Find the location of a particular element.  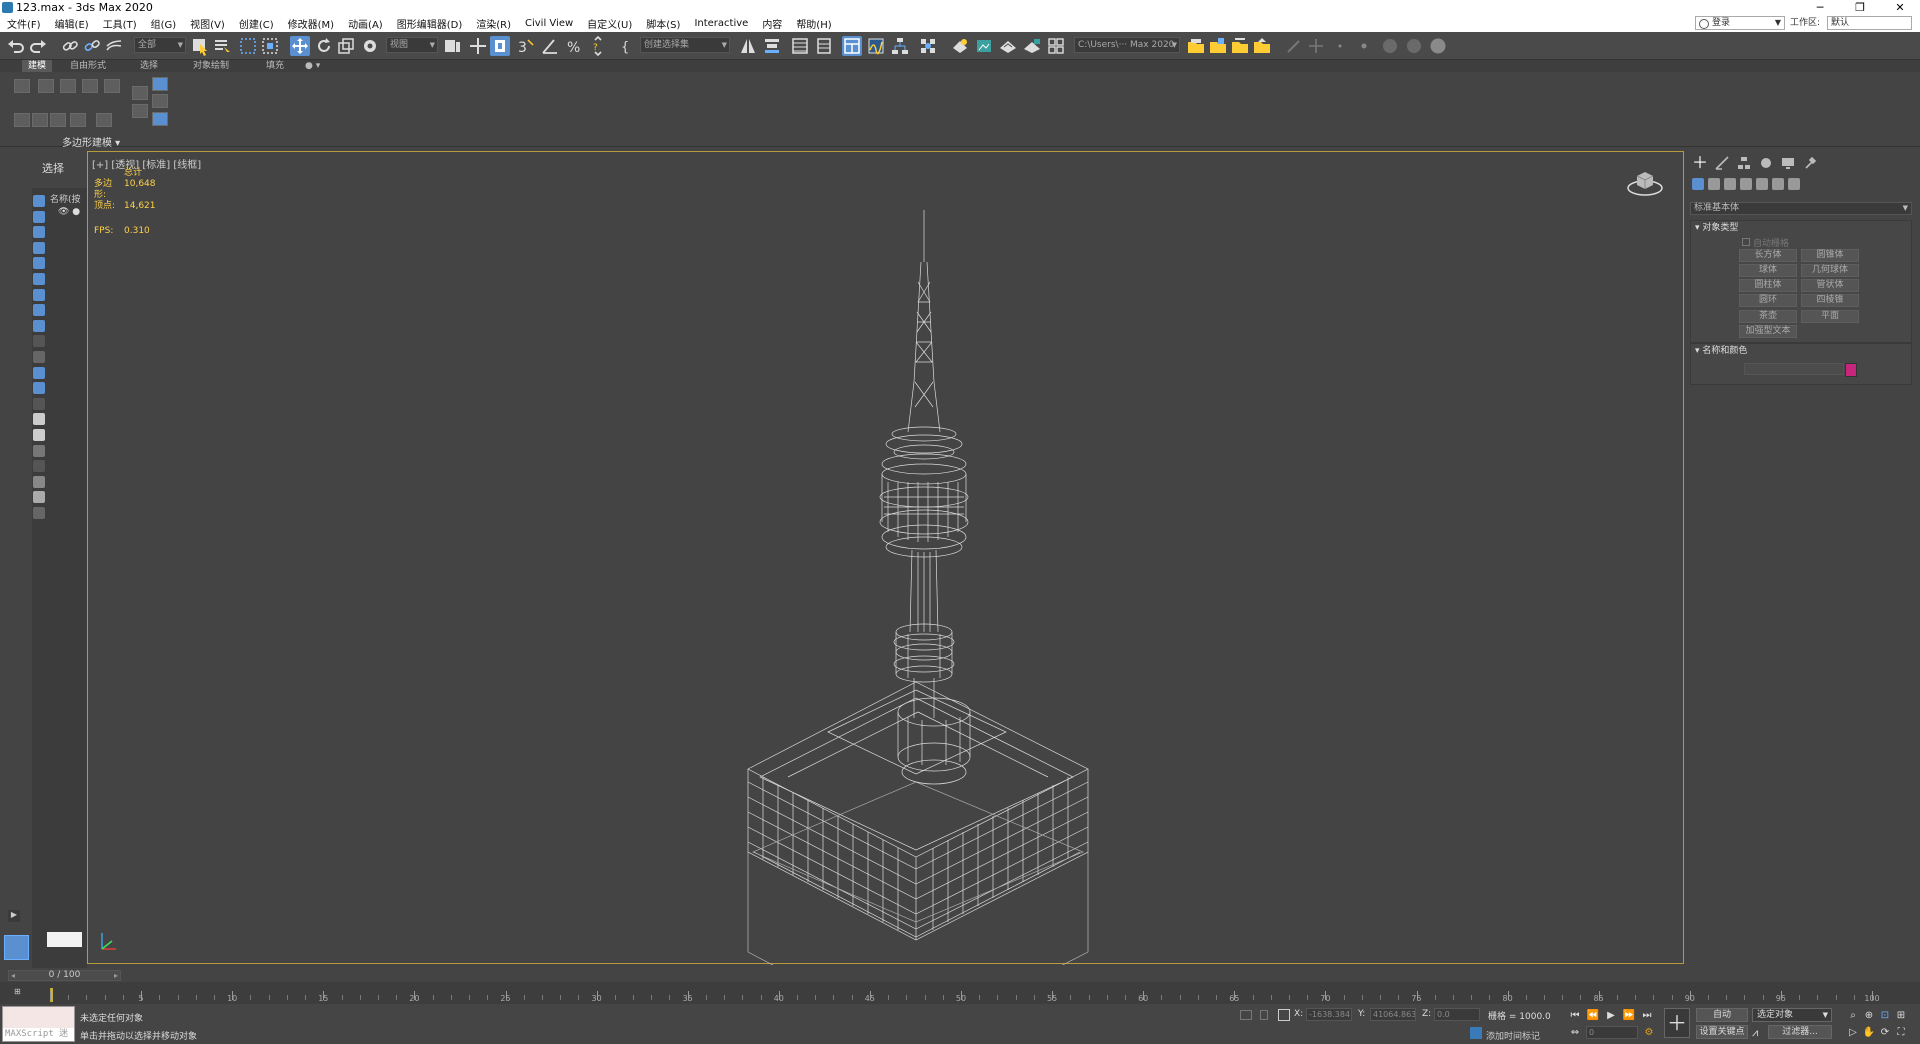

previous-frame-icon: ⏪ is located at coordinates (1593, 1015).